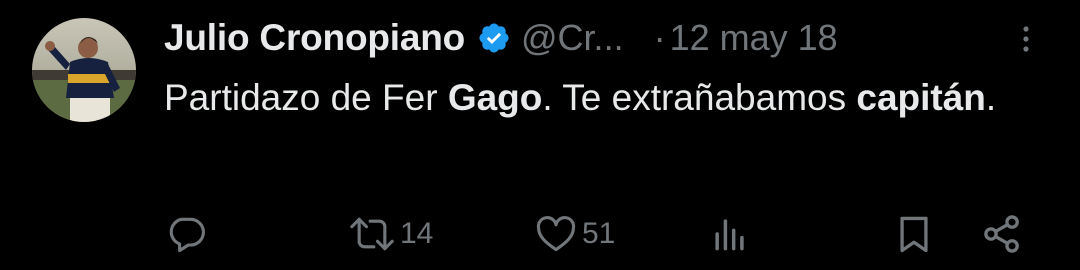  What do you see at coordinates (556, 234) in the screenshot?
I see `heart-icon` at bounding box center [556, 234].